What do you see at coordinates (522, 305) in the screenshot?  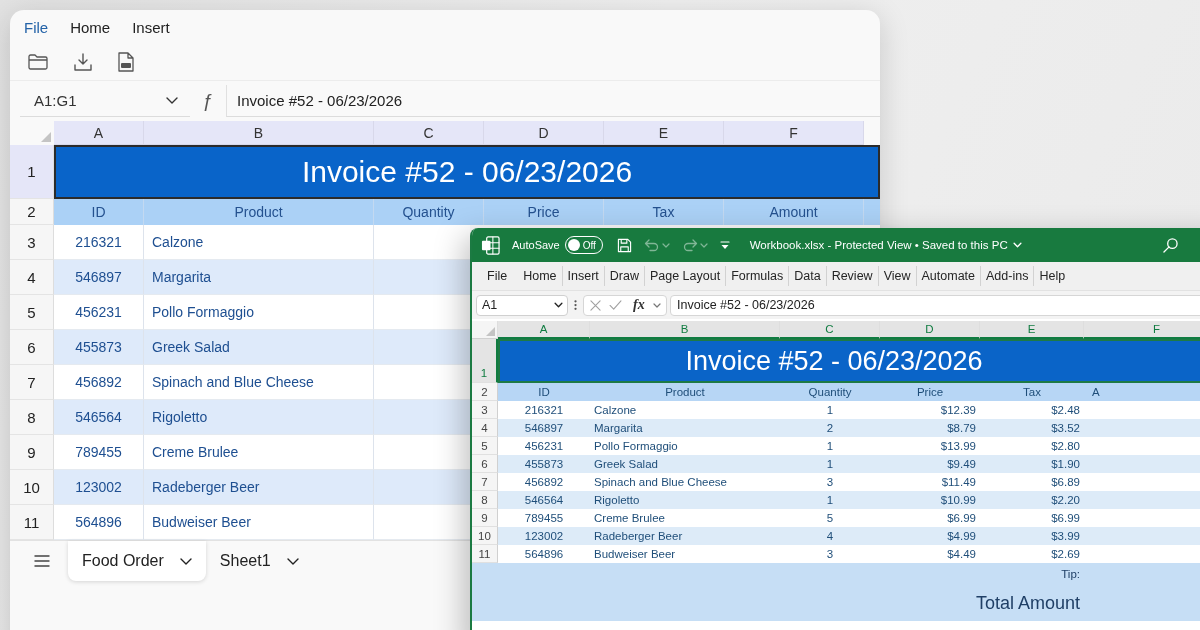 I see `name-box: A1` at bounding box center [522, 305].